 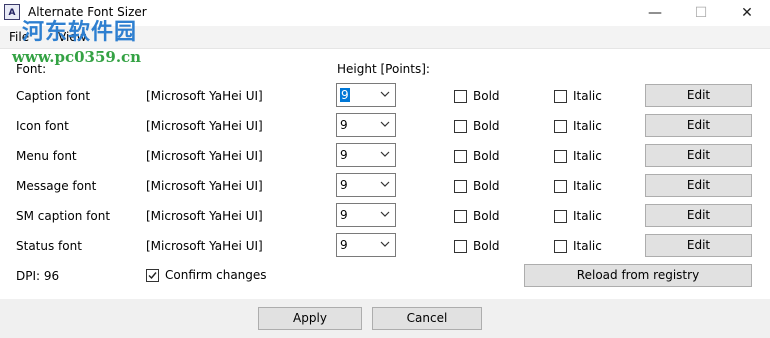 I want to click on apply-button: Apply, so click(x=310, y=318).